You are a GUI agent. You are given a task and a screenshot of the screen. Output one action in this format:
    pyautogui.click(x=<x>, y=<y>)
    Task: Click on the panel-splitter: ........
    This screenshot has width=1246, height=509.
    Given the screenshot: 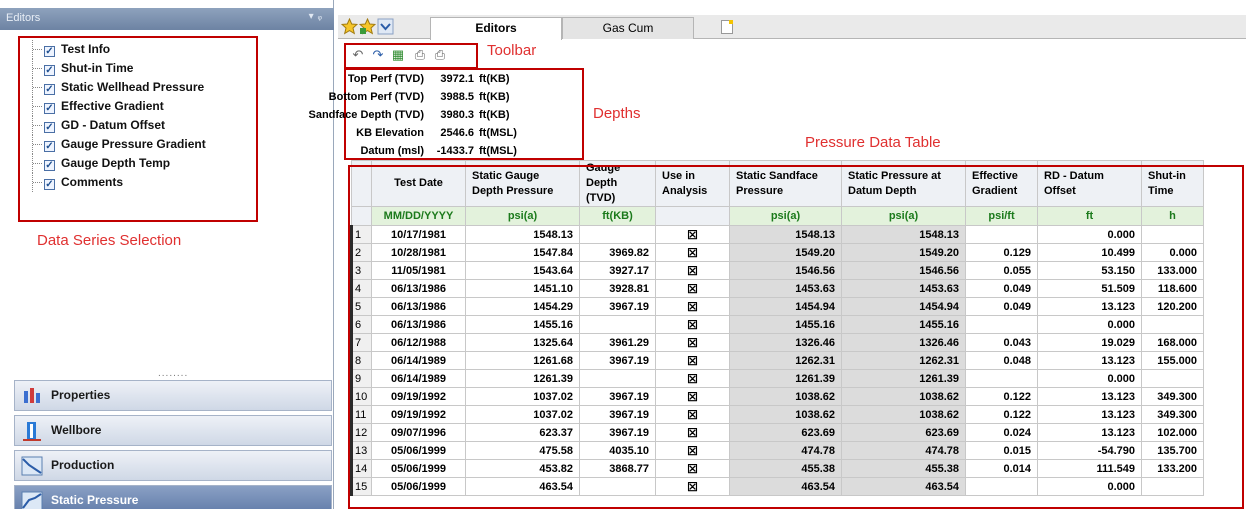 What is the action you would take?
    pyautogui.click(x=173, y=373)
    